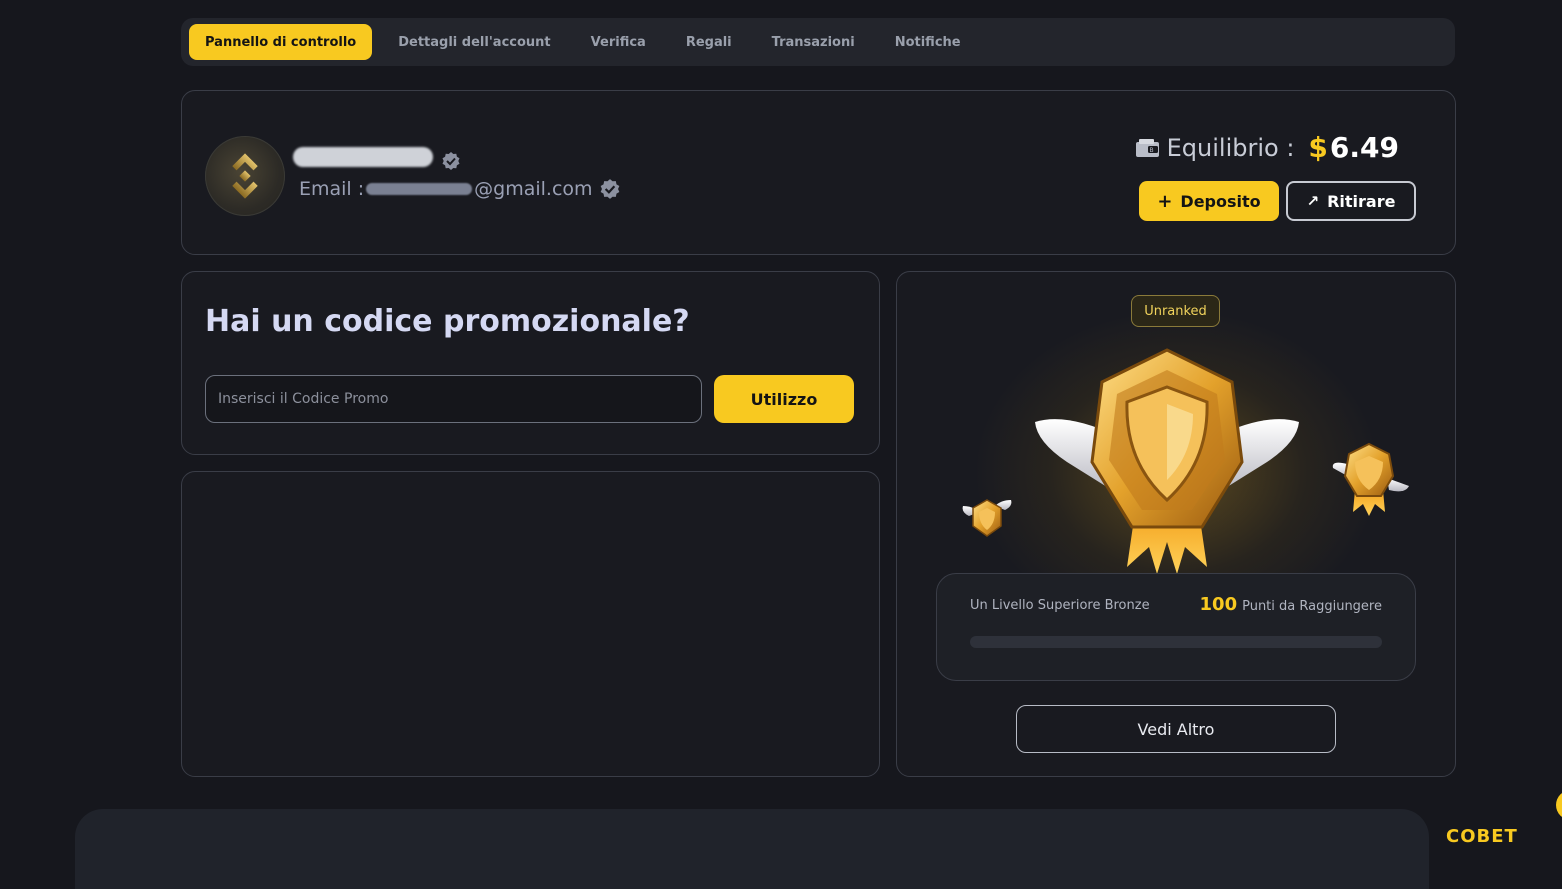 The height and width of the screenshot is (889, 1562). I want to click on withdraw-button: ↗ Ritirare, so click(1351, 201).